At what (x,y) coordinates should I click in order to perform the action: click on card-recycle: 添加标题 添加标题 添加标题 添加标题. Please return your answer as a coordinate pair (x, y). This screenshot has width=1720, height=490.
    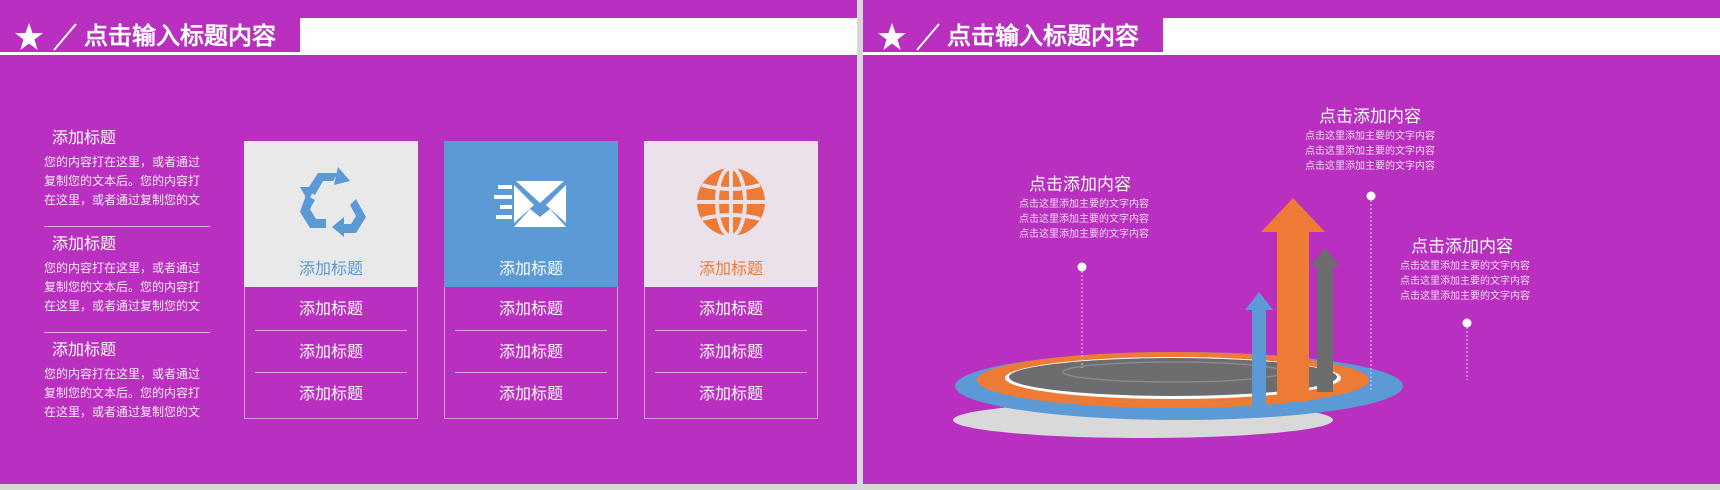
    Looking at the image, I should click on (331, 280).